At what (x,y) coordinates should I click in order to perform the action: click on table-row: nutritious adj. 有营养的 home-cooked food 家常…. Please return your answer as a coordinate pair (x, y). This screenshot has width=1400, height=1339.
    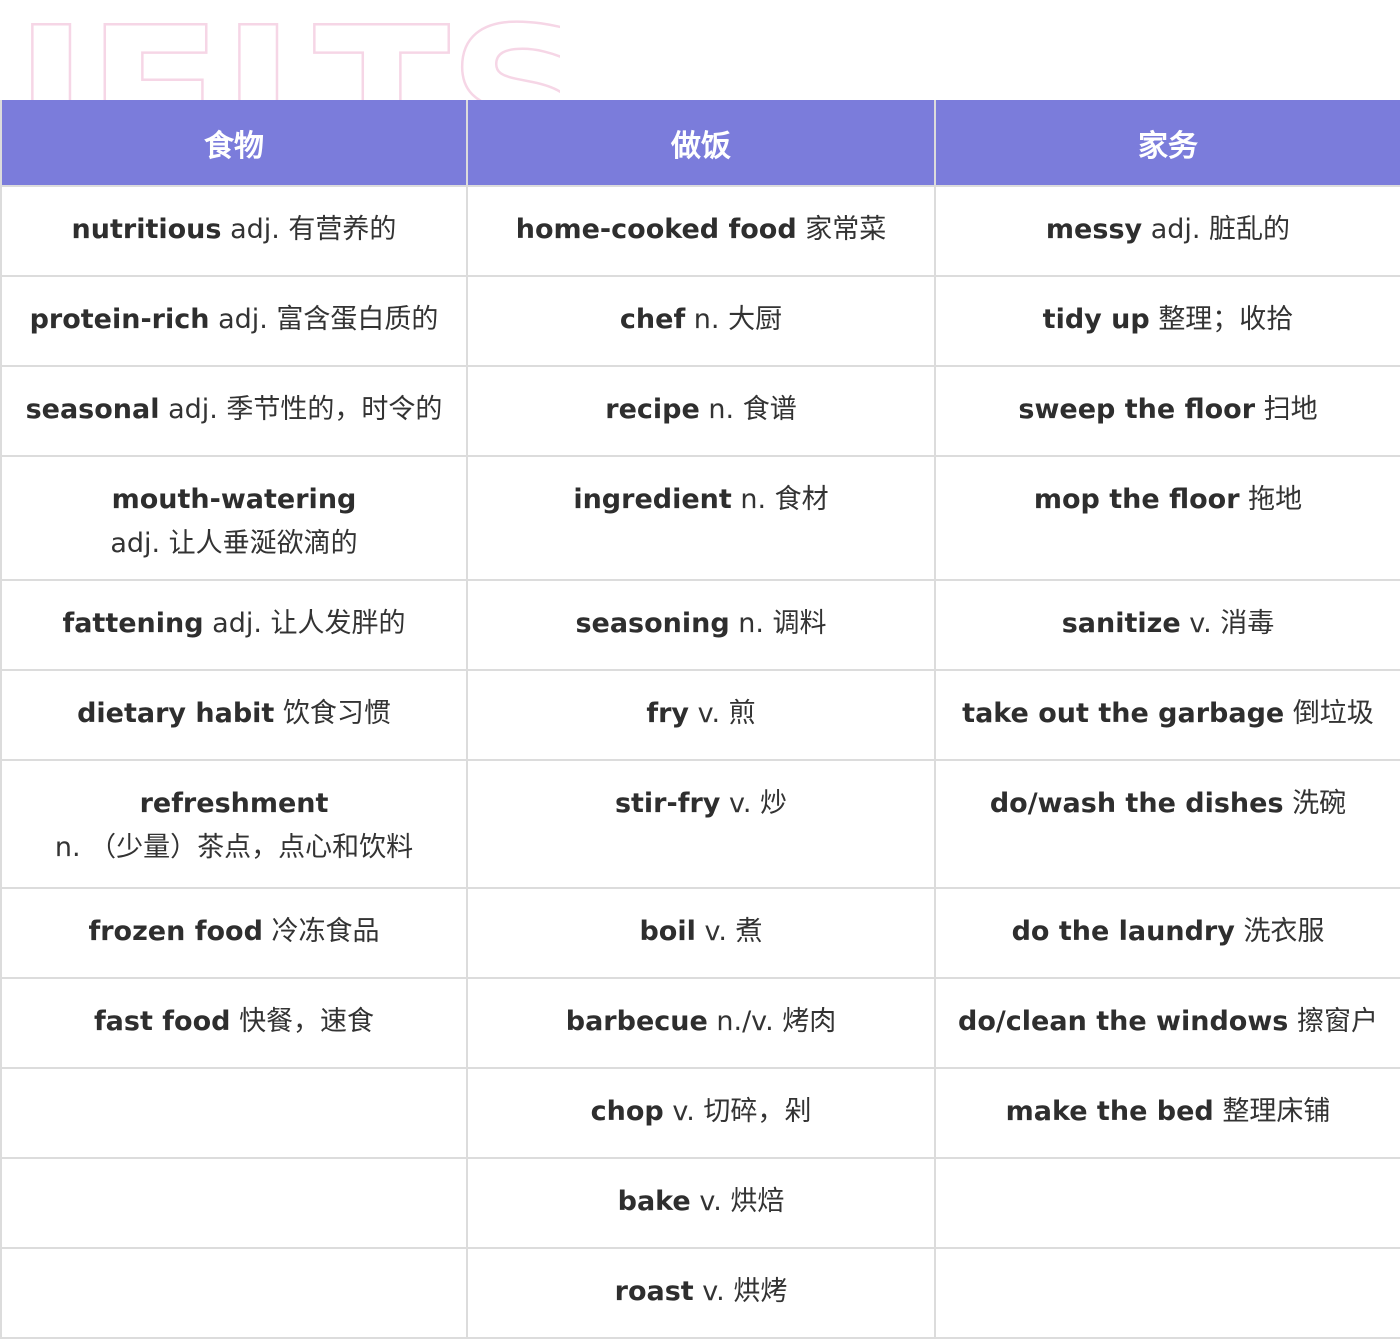
    Looking at the image, I should click on (700, 231).